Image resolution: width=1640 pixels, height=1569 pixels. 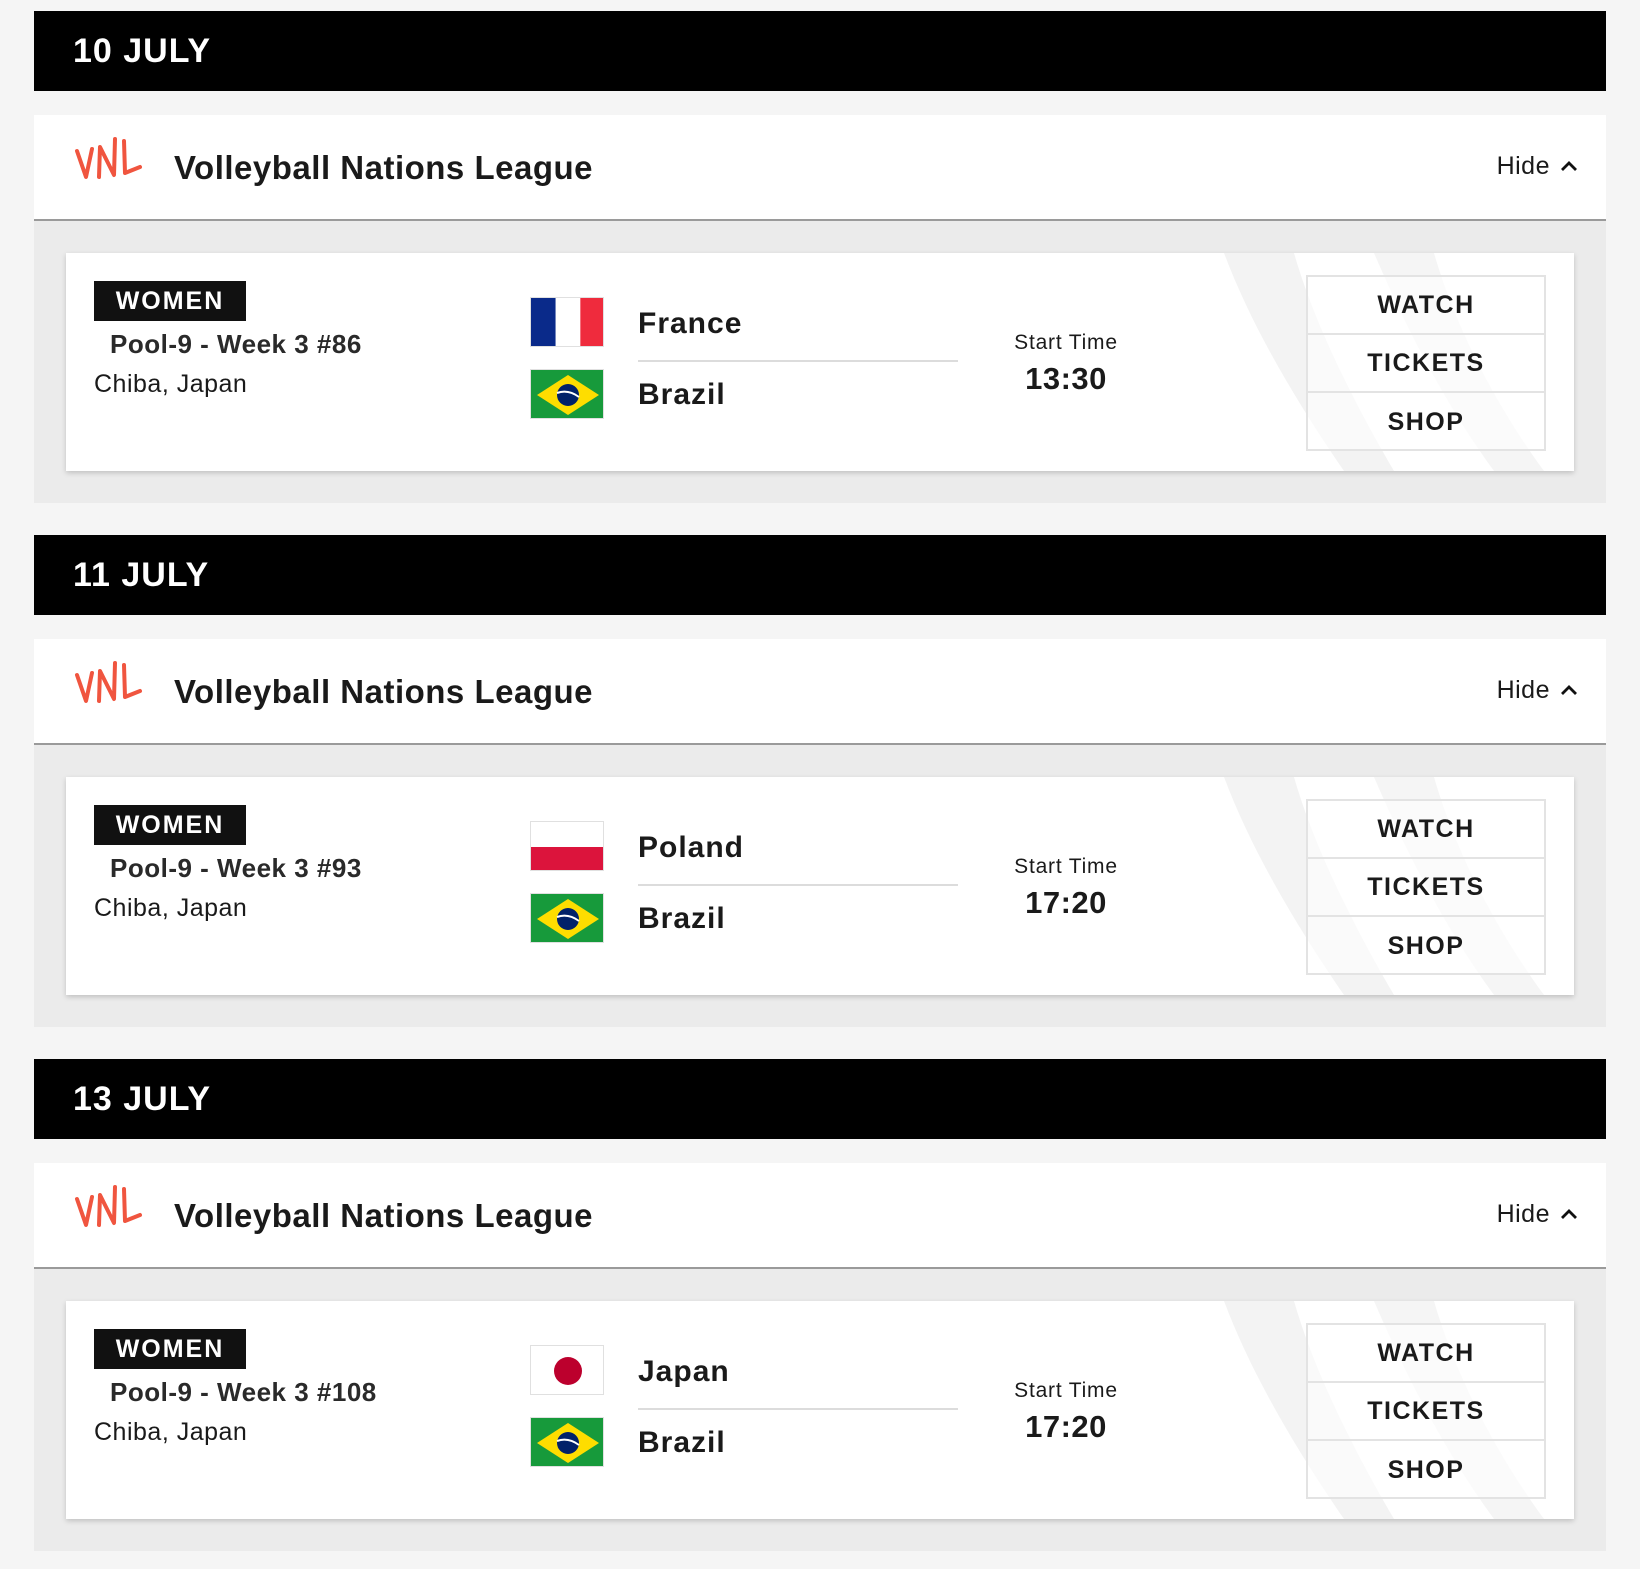 What do you see at coordinates (690, 323) in the screenshot?
I see `home-team-name: France` at bounding box center [690, 323].